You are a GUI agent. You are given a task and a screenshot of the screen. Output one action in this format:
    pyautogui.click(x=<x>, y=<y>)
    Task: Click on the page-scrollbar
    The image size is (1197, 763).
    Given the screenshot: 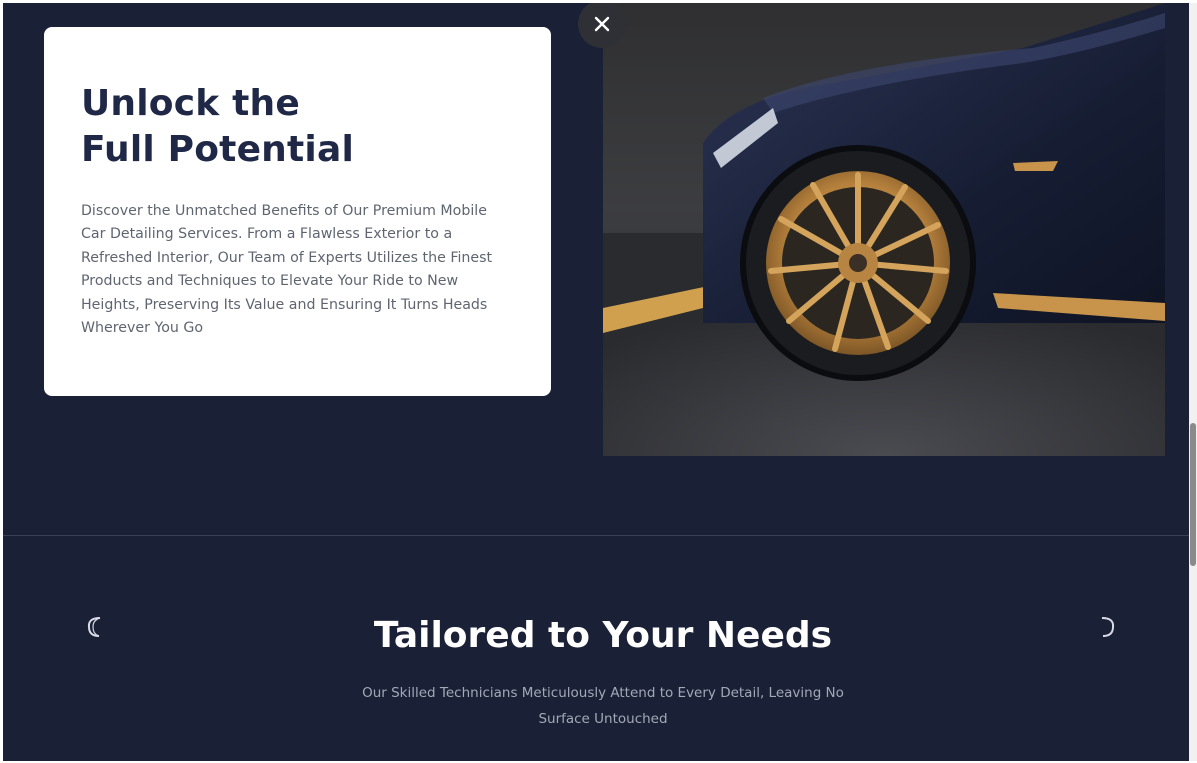 What is the action you would take?
    pyautogui.click(x=1193, y=382)
    